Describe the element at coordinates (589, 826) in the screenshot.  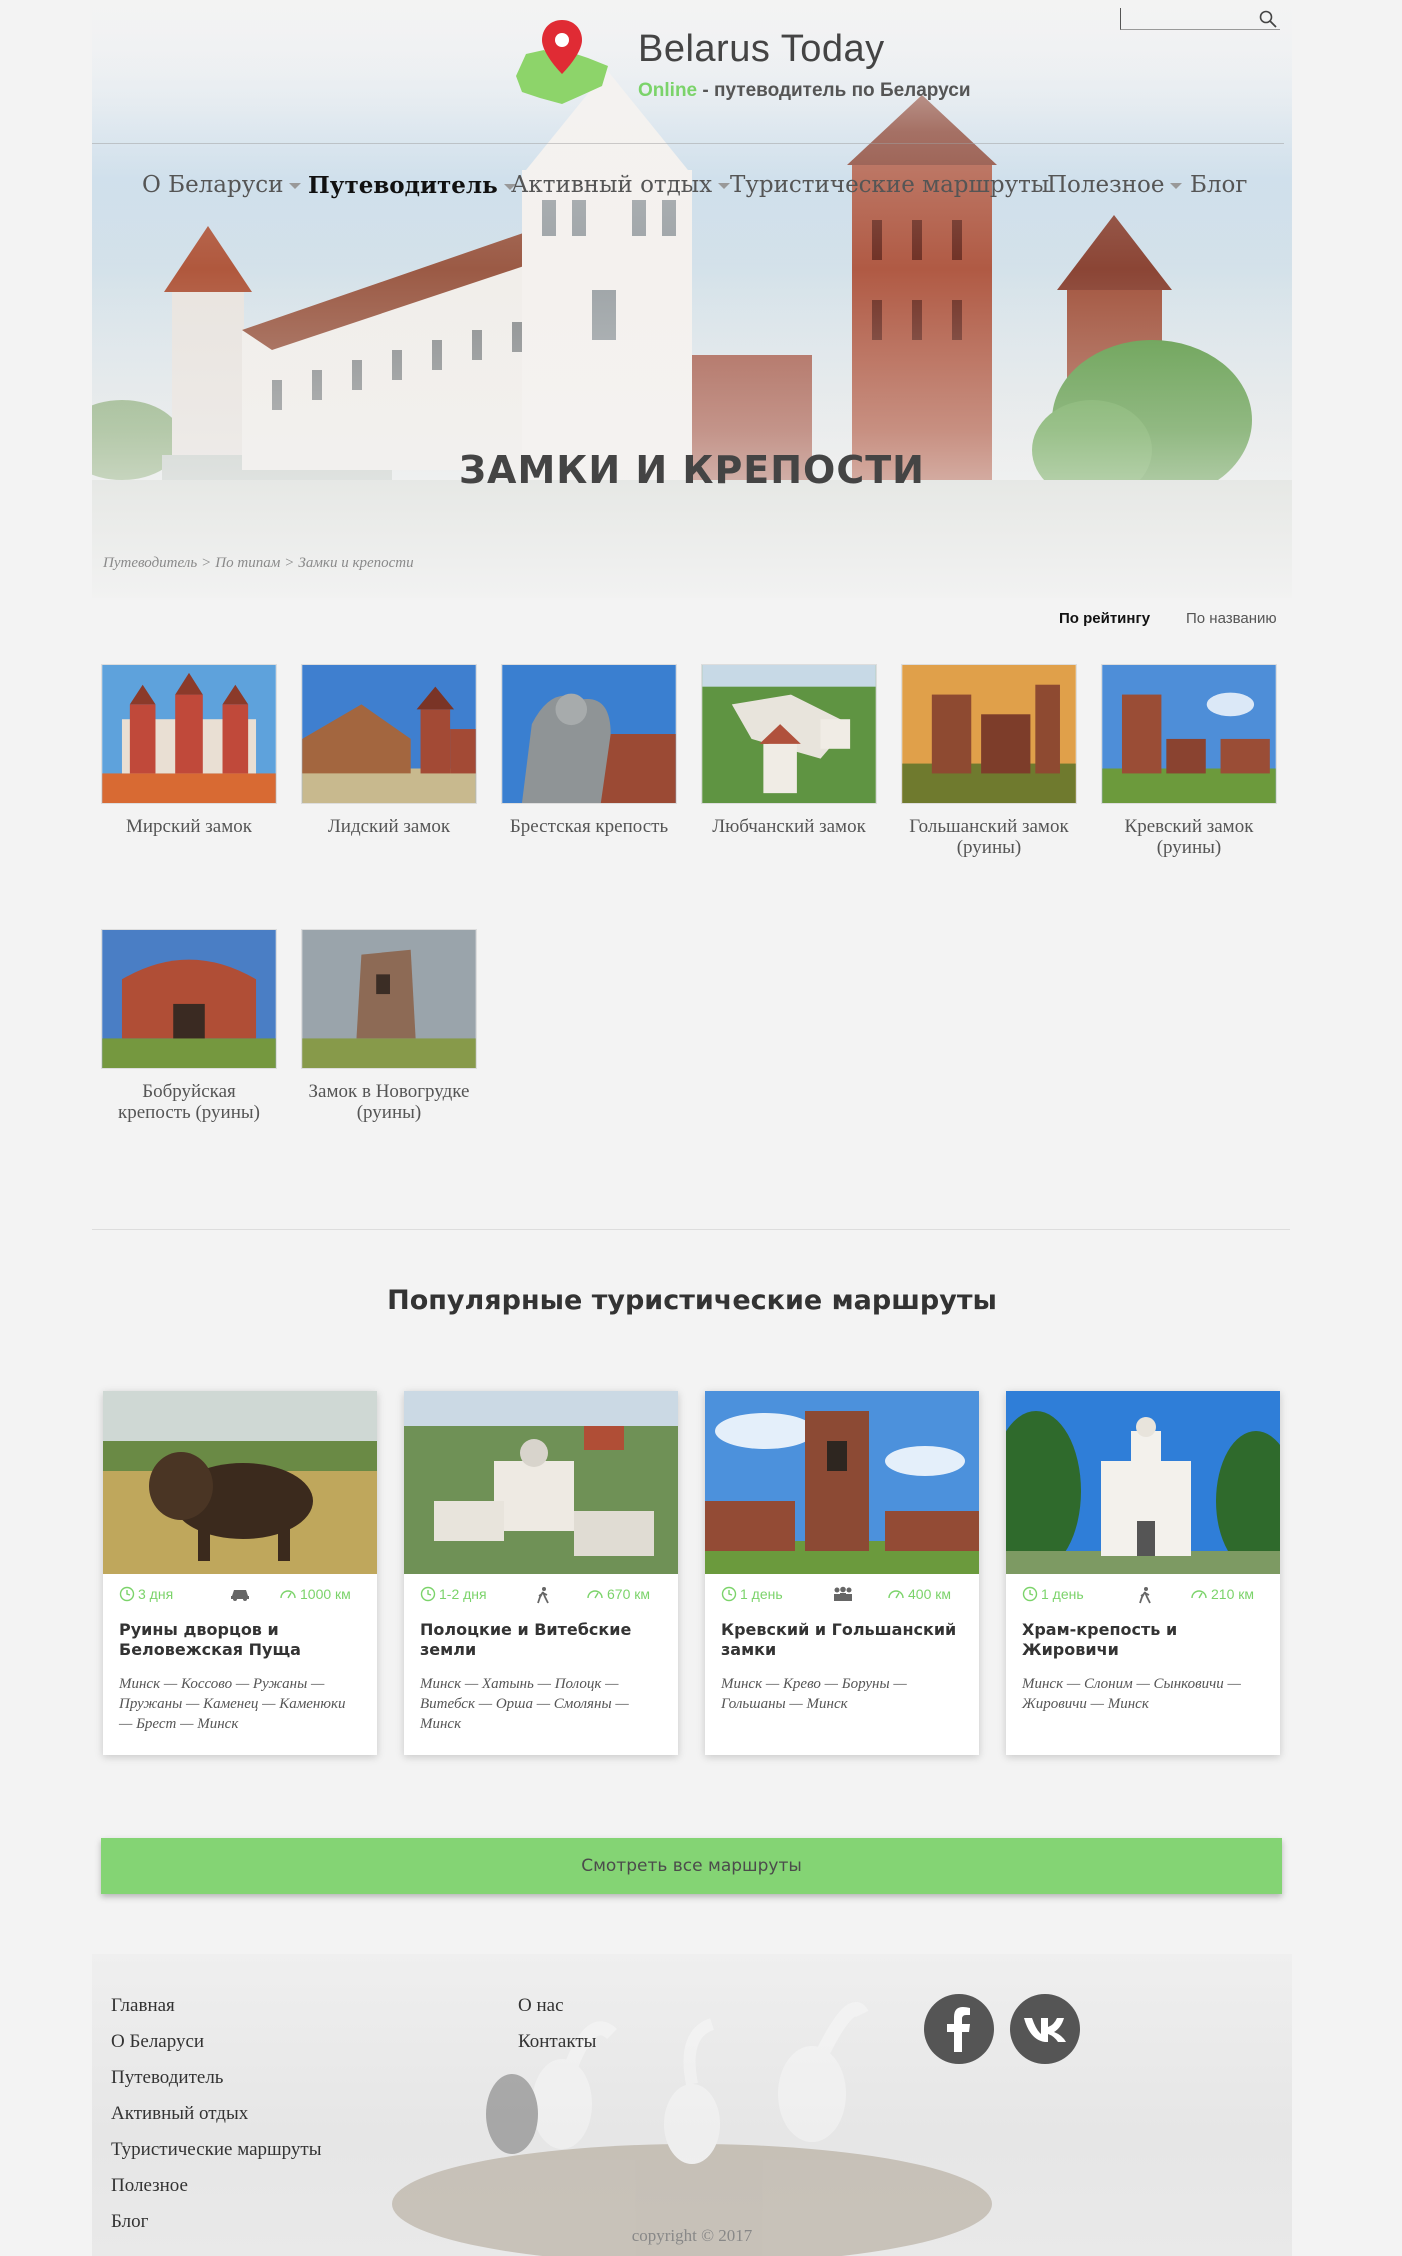
I see `place-name: Брестская крепость` at that location.